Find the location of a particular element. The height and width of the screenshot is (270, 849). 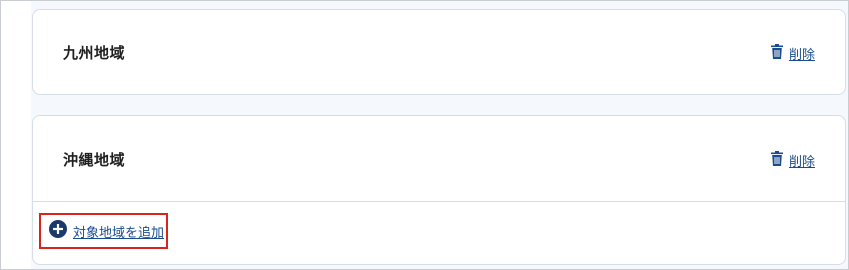

region-title: 九州地域 is located at coordinates (94, 53).